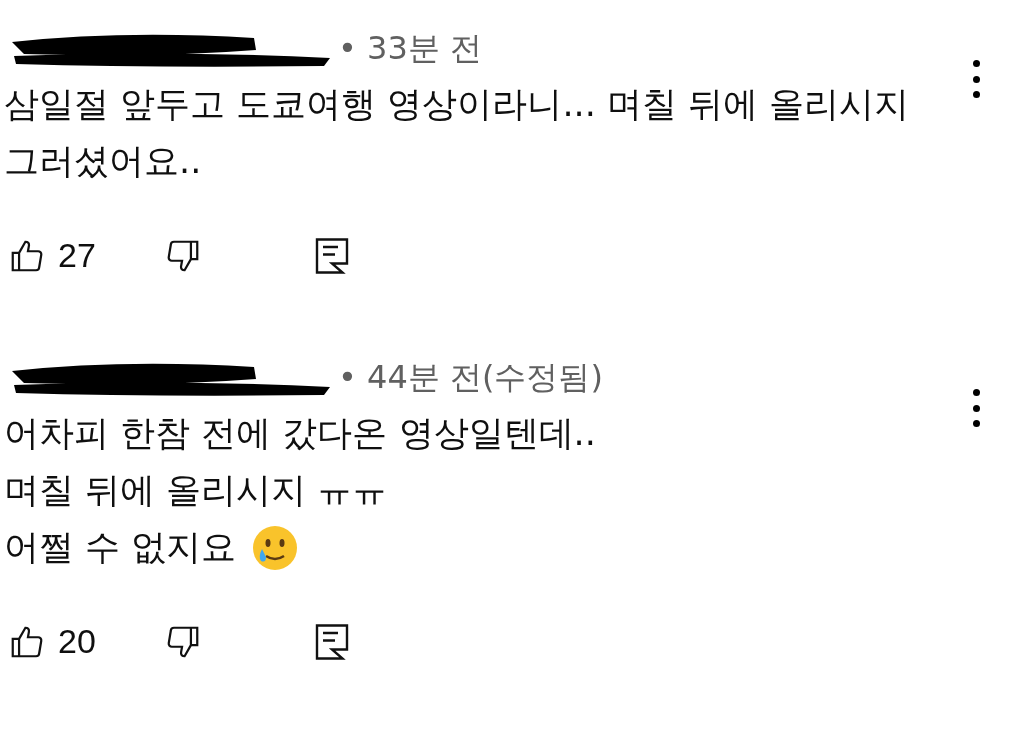 This screenshot has width=1030, height=739. I want to click on comment-text: 어차피 한참 전에 갔다온 영상일텐데.., so click(300, 434).